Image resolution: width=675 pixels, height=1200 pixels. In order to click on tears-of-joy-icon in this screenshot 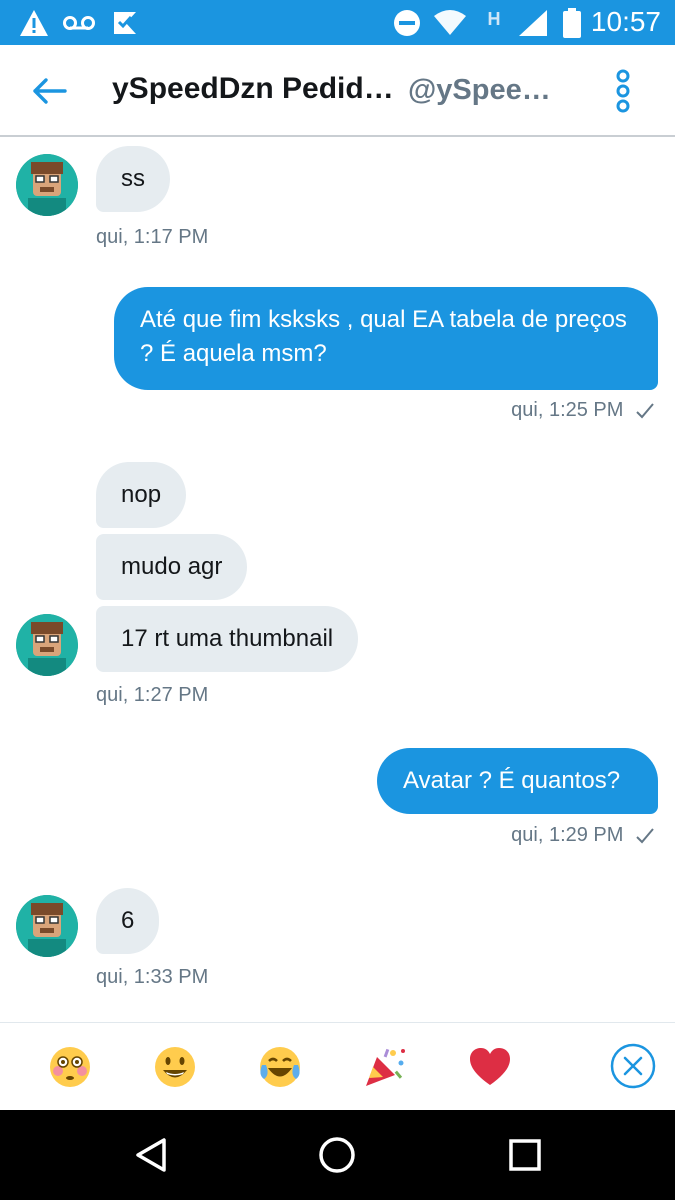, I will do `click(280, 1067)`.